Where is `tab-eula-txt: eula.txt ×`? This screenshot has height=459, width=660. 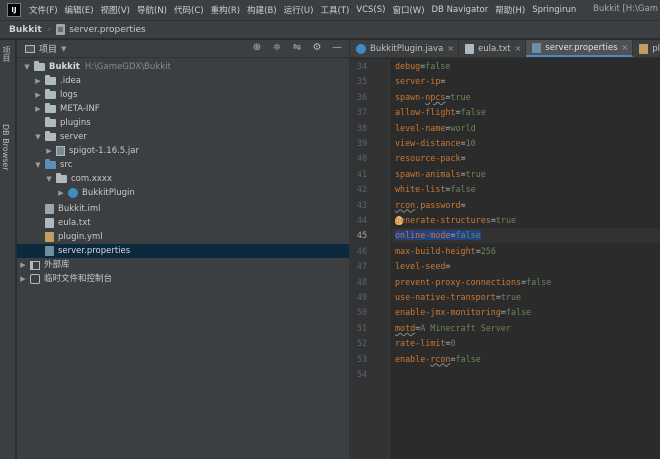 tab-eula-txt: eula.txt × is located at coordinates (493, 48).